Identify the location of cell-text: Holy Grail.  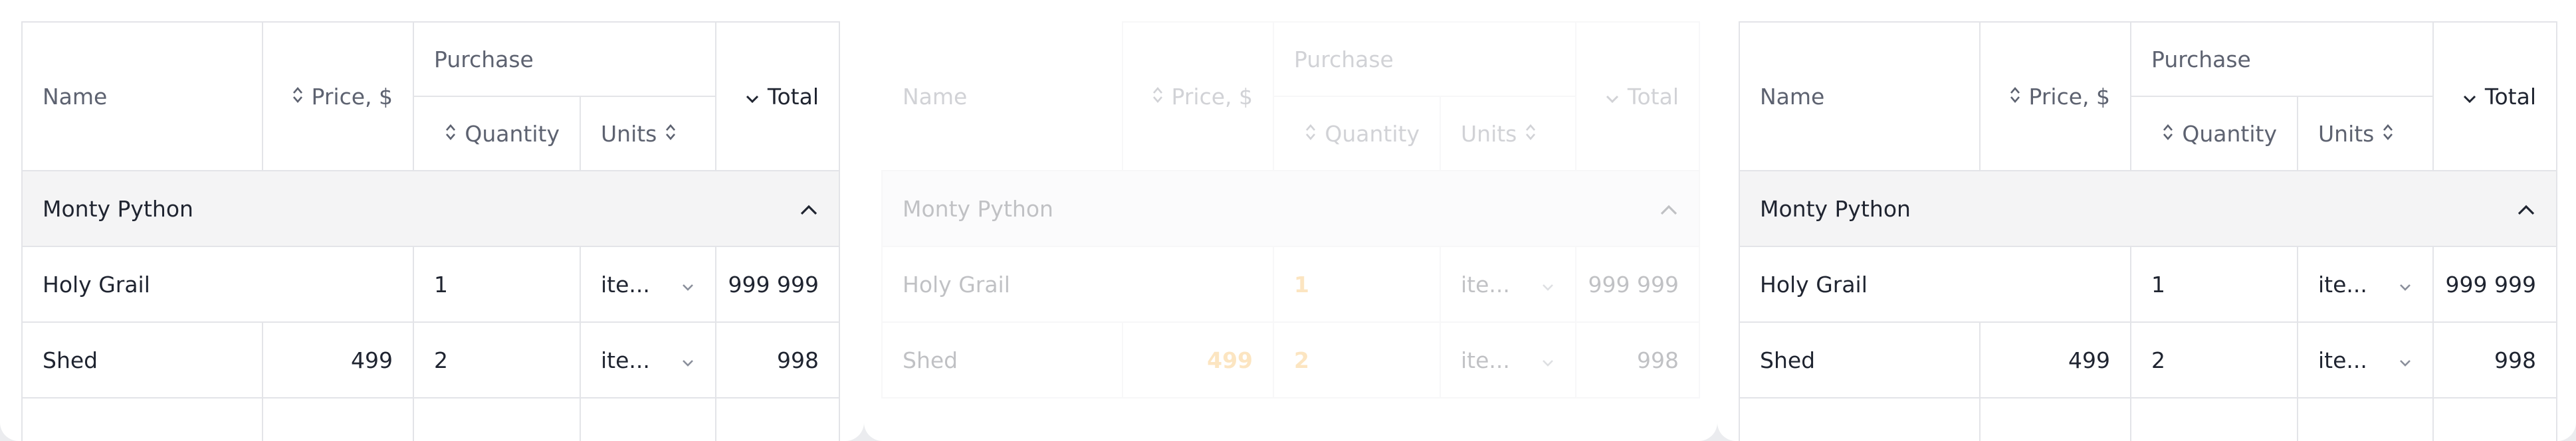
(1814, 285).